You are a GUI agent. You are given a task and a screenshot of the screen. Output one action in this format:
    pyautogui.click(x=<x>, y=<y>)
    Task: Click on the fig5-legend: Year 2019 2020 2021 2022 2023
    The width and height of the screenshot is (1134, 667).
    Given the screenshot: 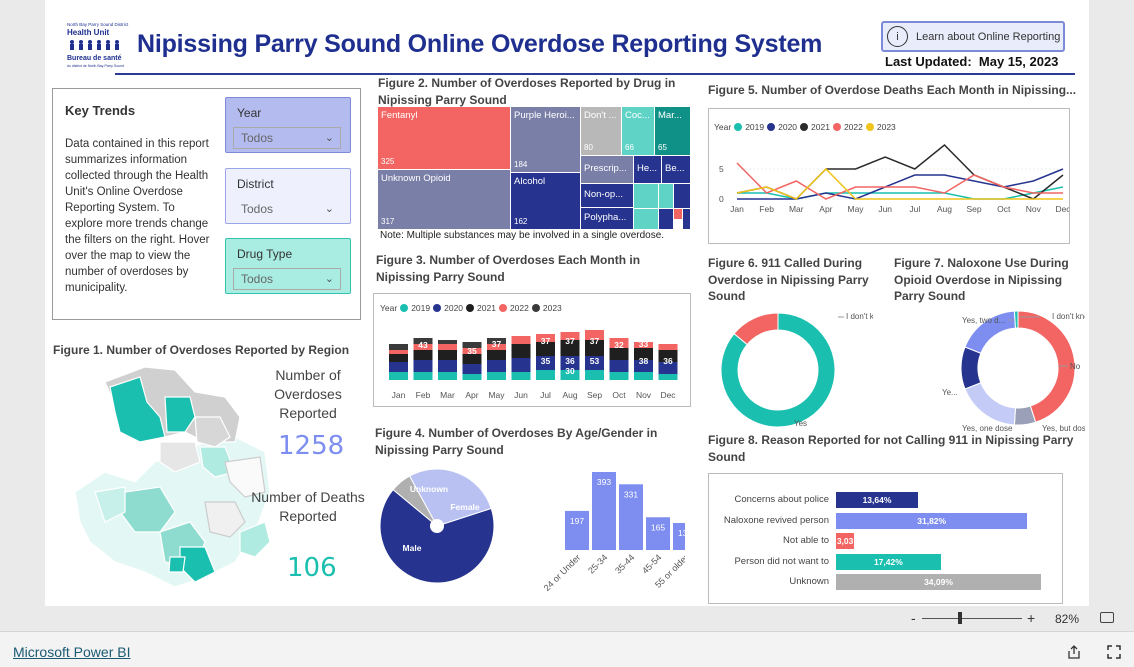 What is the action you would take?
    pyautogui.click(x=805, y=127)
    